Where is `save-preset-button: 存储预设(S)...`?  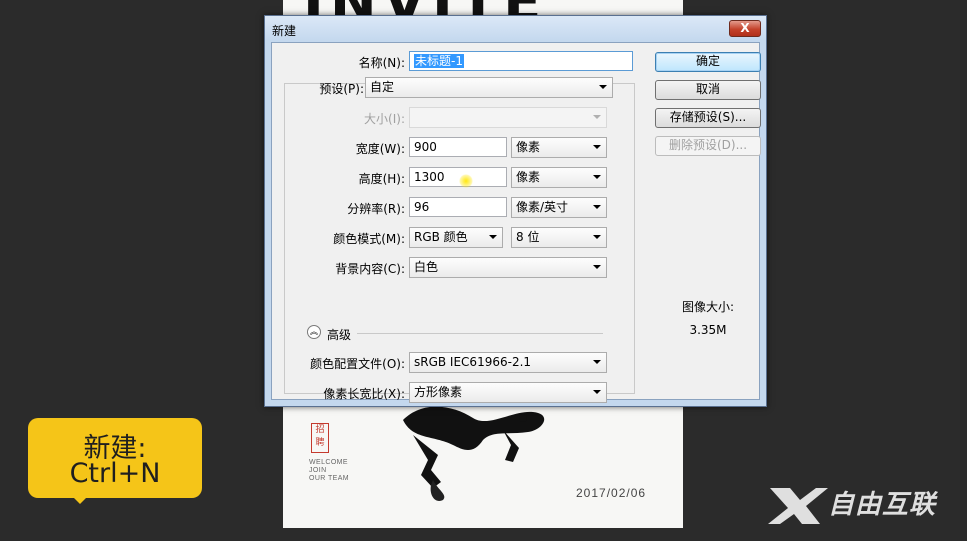
save-preset-button: 存储预设(S)... is located at coordinates (708, 118).